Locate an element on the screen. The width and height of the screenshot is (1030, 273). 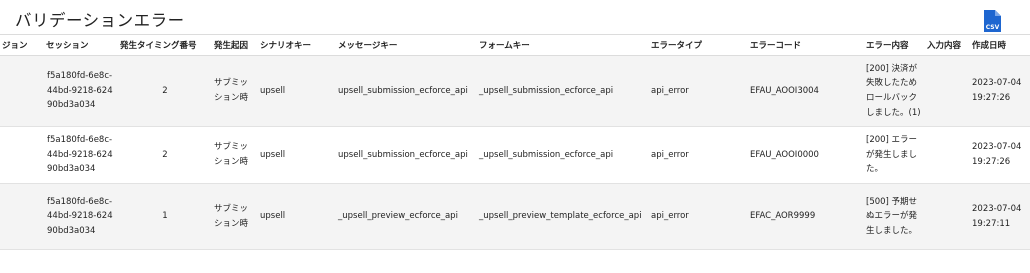
cell-error-content: [500] 予期せぬエラーが発生しました。 is located at coordinates (894, 216).